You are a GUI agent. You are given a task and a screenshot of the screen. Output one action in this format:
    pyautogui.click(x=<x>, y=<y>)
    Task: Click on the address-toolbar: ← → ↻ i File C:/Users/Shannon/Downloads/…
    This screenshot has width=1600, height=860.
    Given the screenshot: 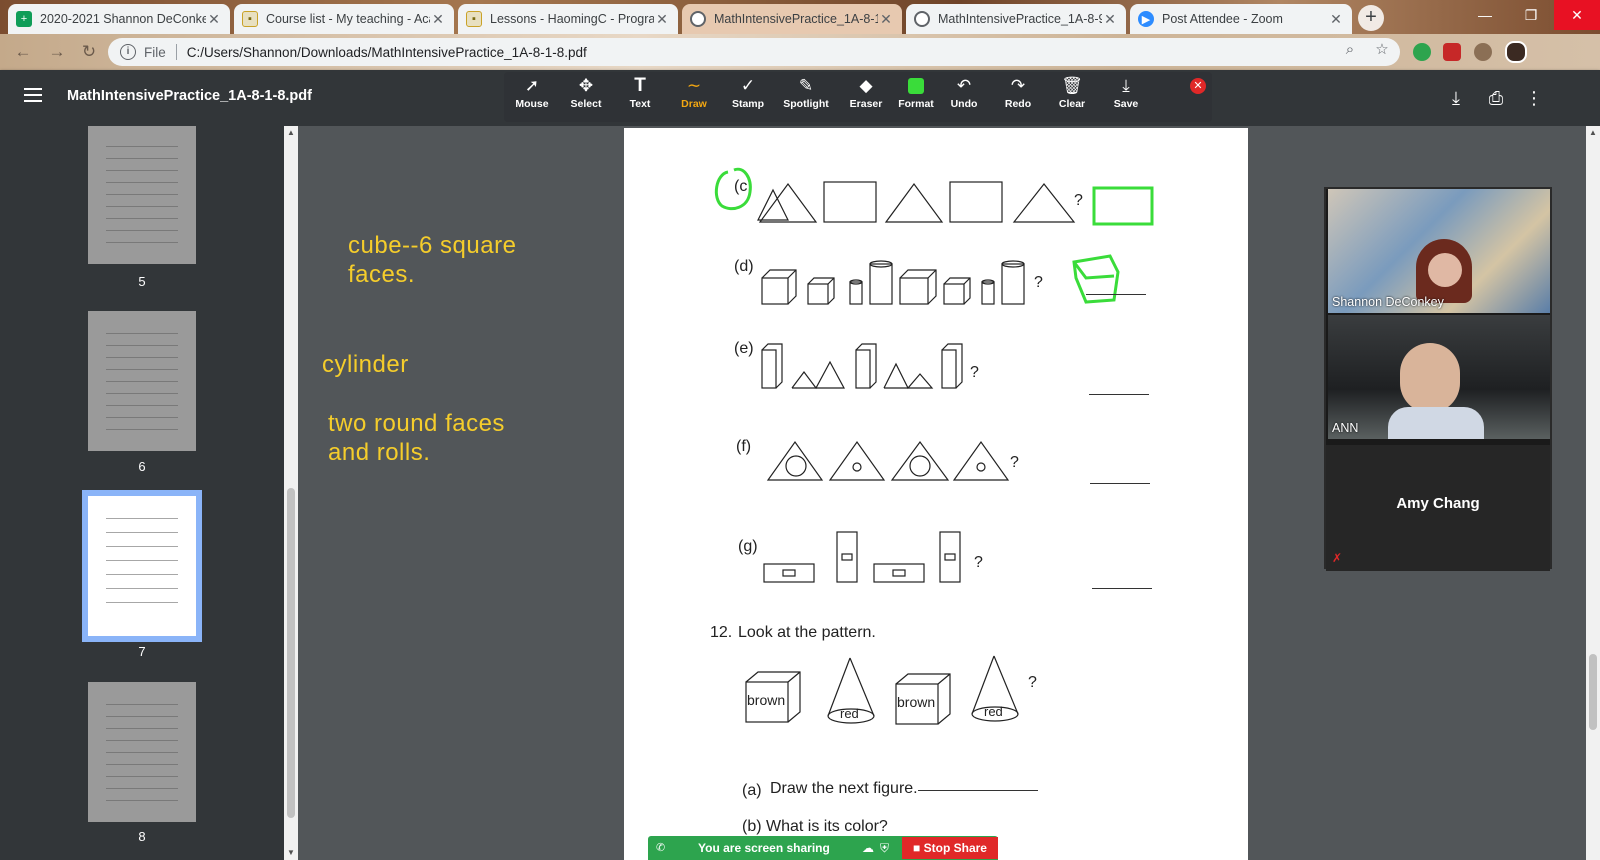 What is the action you would take?
    pyautogui.click(x=800, y=52)
    